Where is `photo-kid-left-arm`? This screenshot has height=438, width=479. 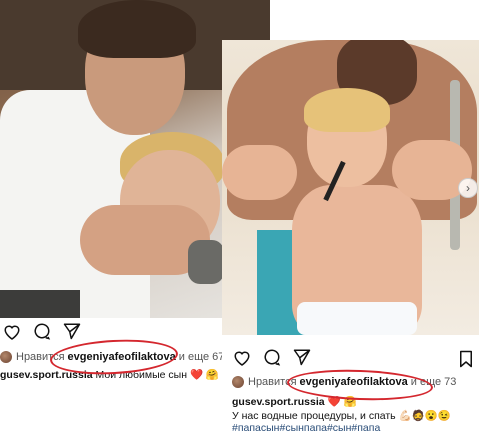
photo-kid-left-arm is located at coordinates (259, 172).